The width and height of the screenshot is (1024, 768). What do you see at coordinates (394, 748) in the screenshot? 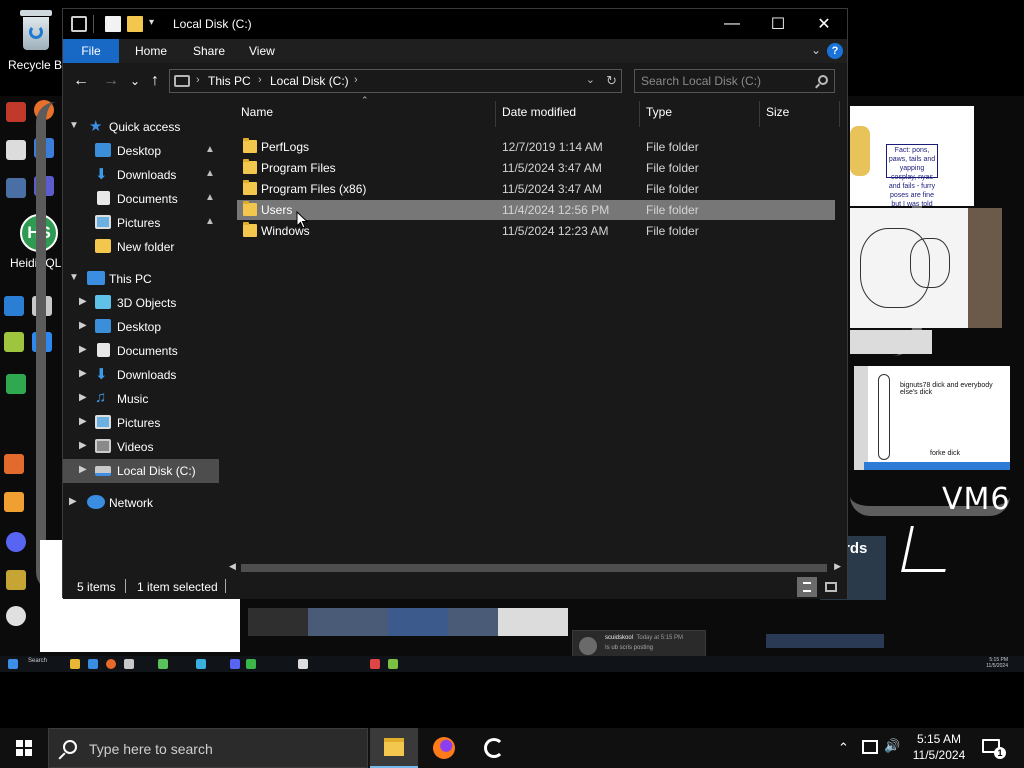
I see `taskbar-file-explorer` at bounding box center [394, 748].